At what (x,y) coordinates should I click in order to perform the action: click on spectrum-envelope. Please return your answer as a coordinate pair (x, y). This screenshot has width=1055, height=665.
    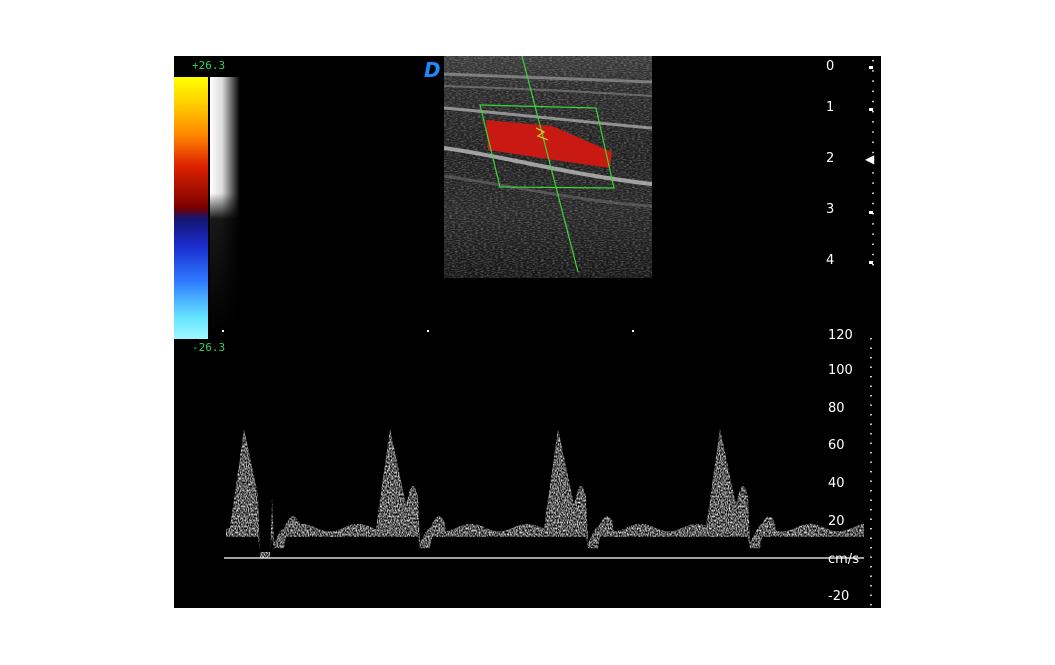
    Looking at the image, I should click on (545, 493).